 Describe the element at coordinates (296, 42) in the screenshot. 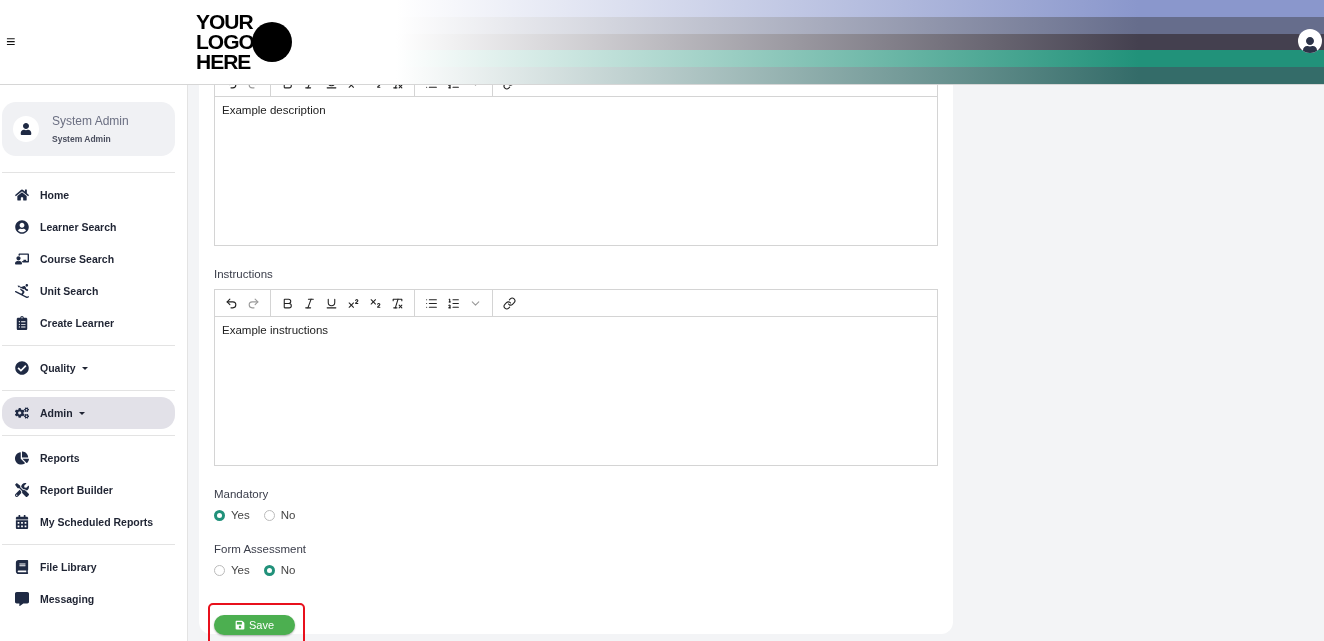

I see `logo: YOUR LOGO HERE` at that location.